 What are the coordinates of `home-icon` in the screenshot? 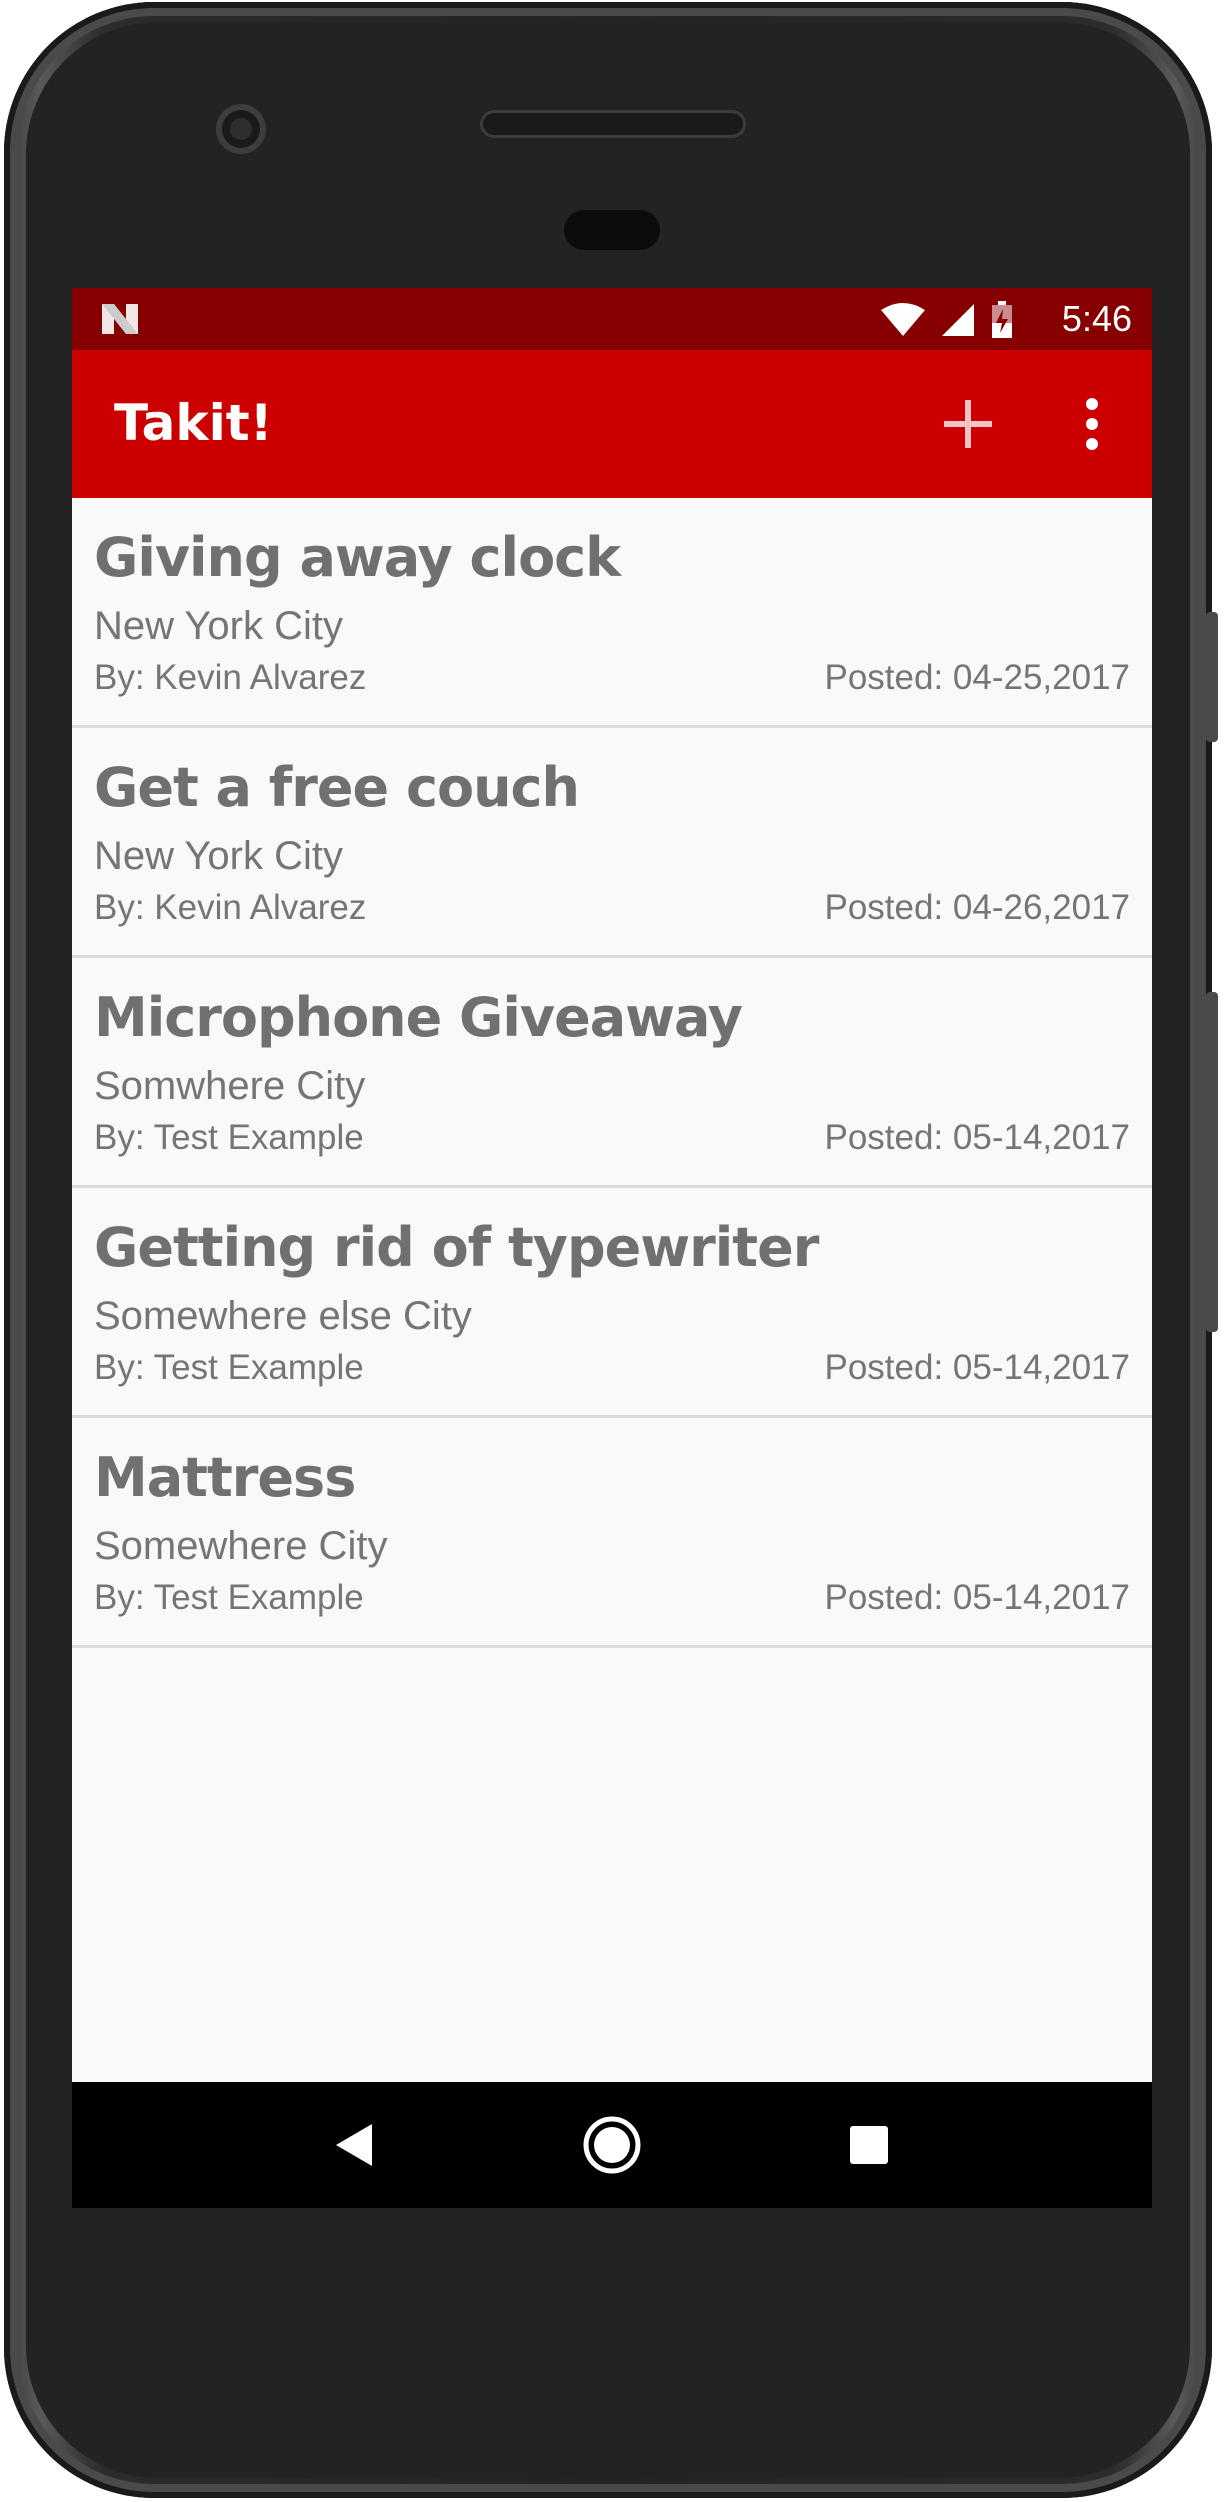 It's located at (612, 2145).